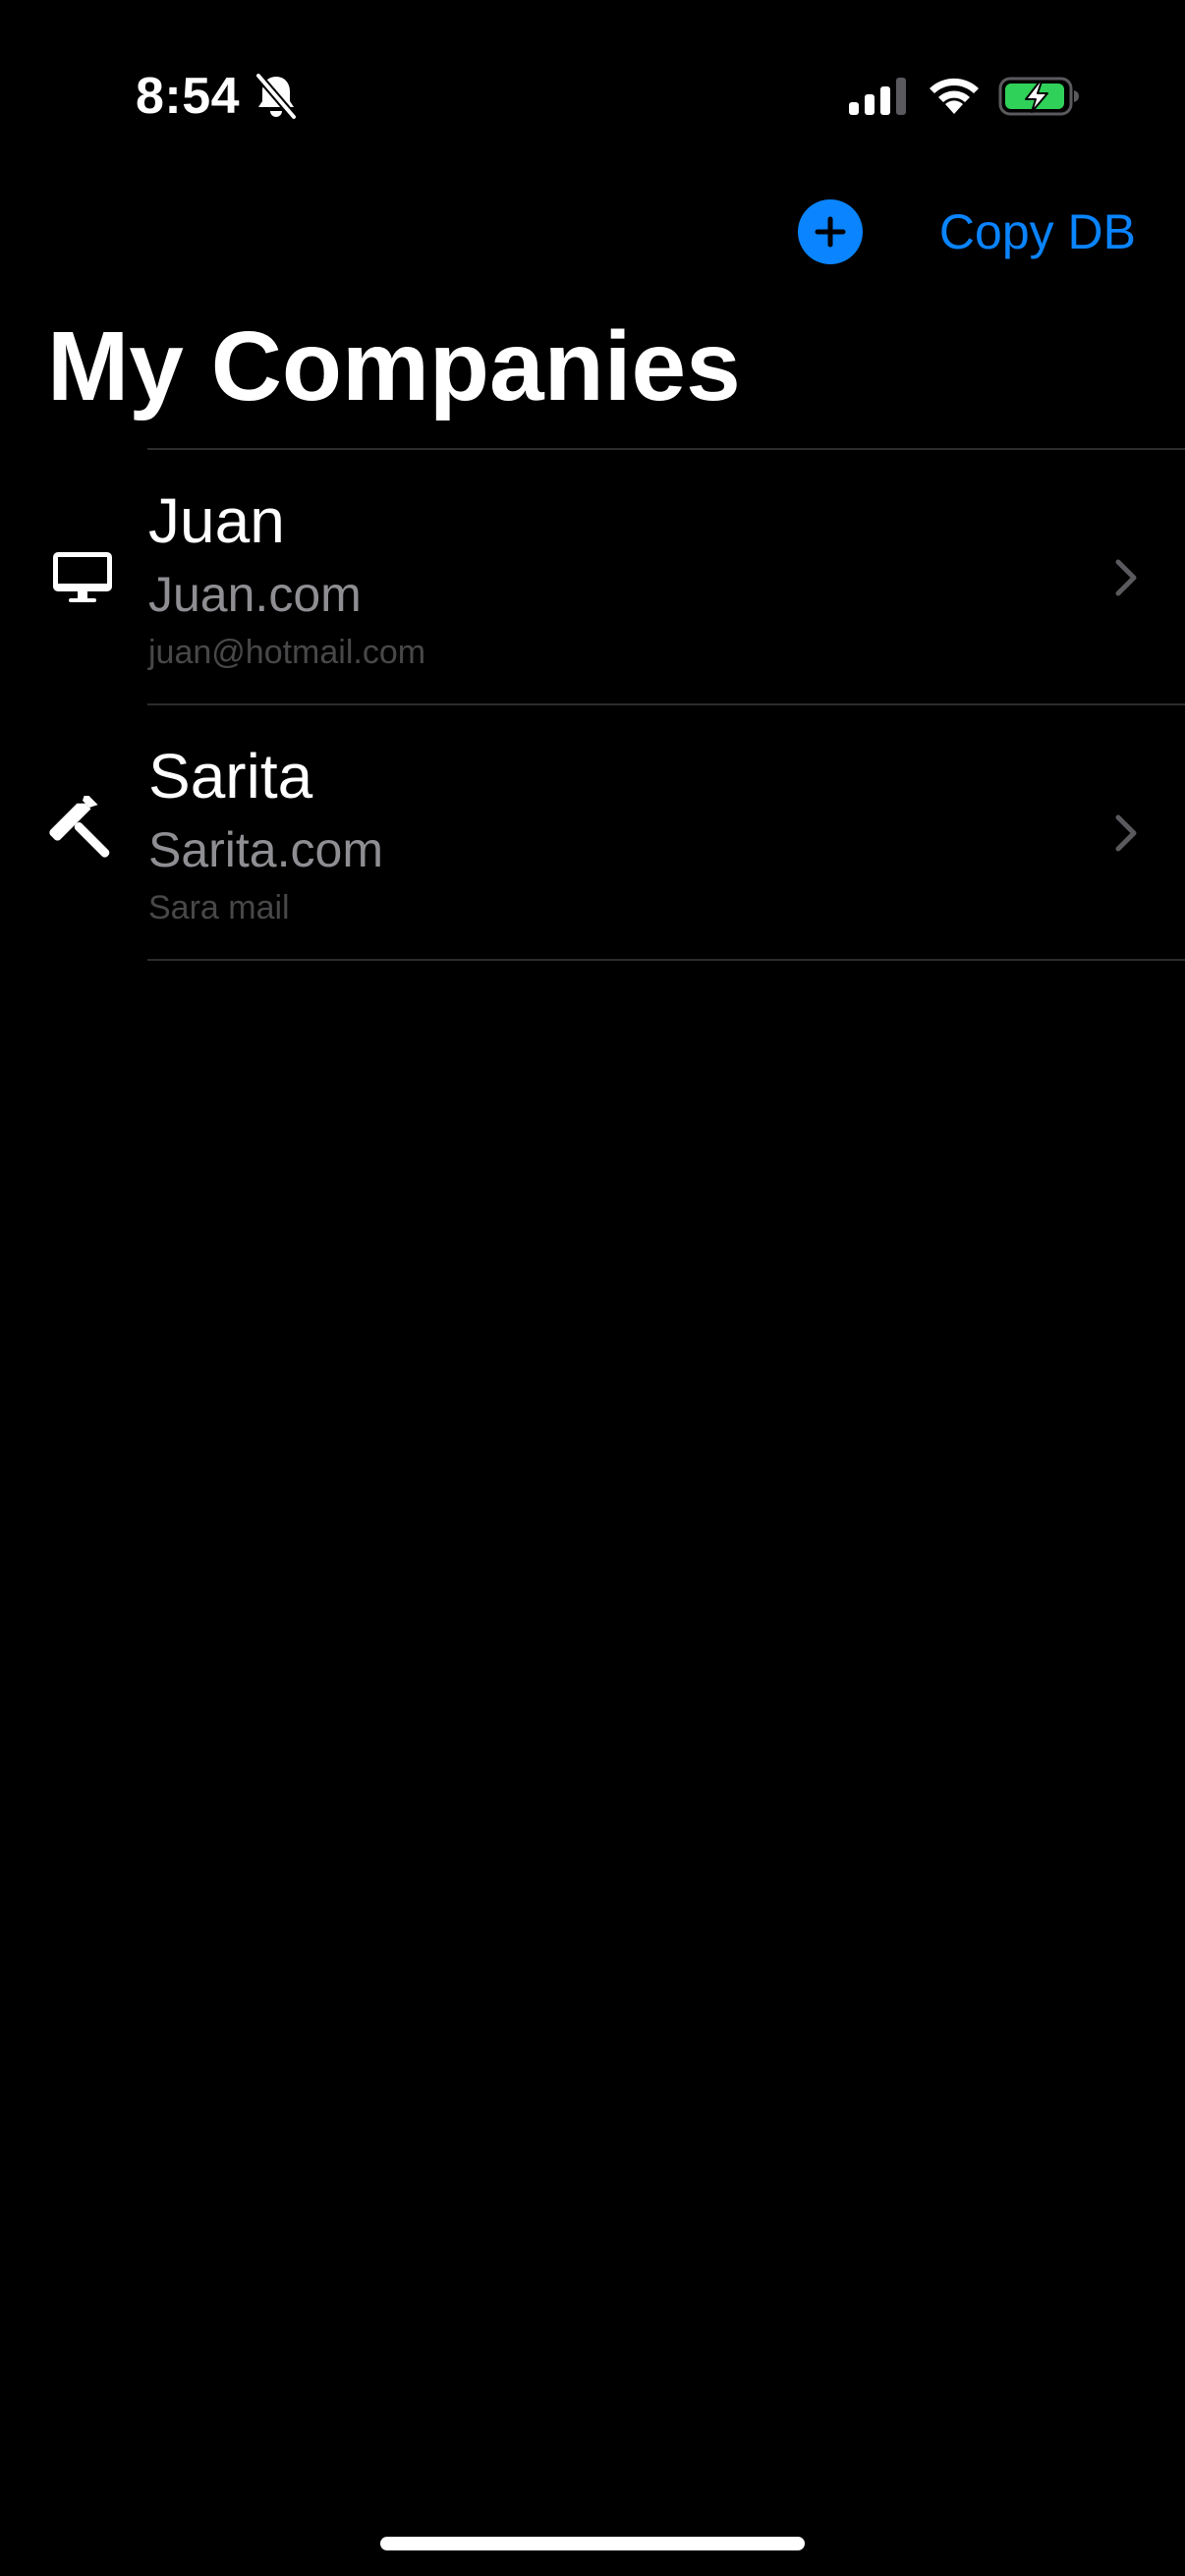 The image size is (1185, 2576). What do you see at coordinates (80, 827) in the screenshot?
I see `hammer-icon` at bounding box center [80, 827].